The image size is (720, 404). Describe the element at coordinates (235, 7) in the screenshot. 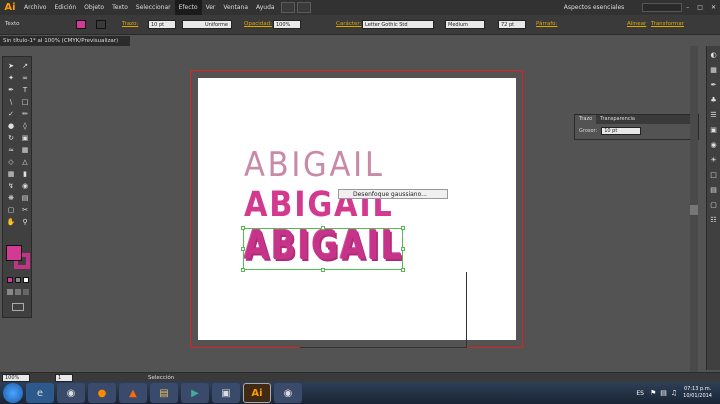

I see `menu-ventana: Ventana` at that location.